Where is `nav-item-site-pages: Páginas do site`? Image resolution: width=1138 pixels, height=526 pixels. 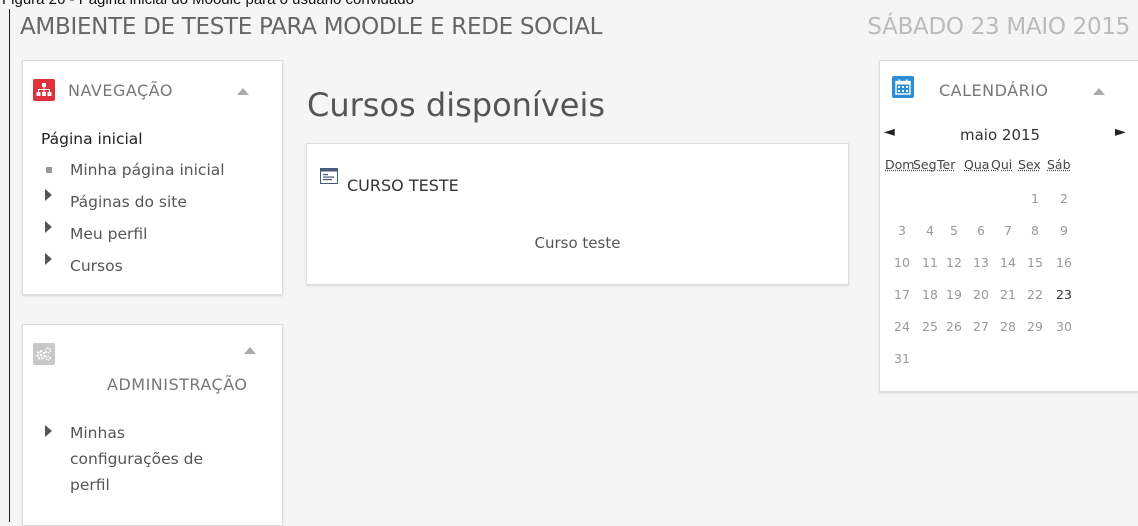 nav-item-site-pages: Páginas do site is located at coordinates (128, 202).